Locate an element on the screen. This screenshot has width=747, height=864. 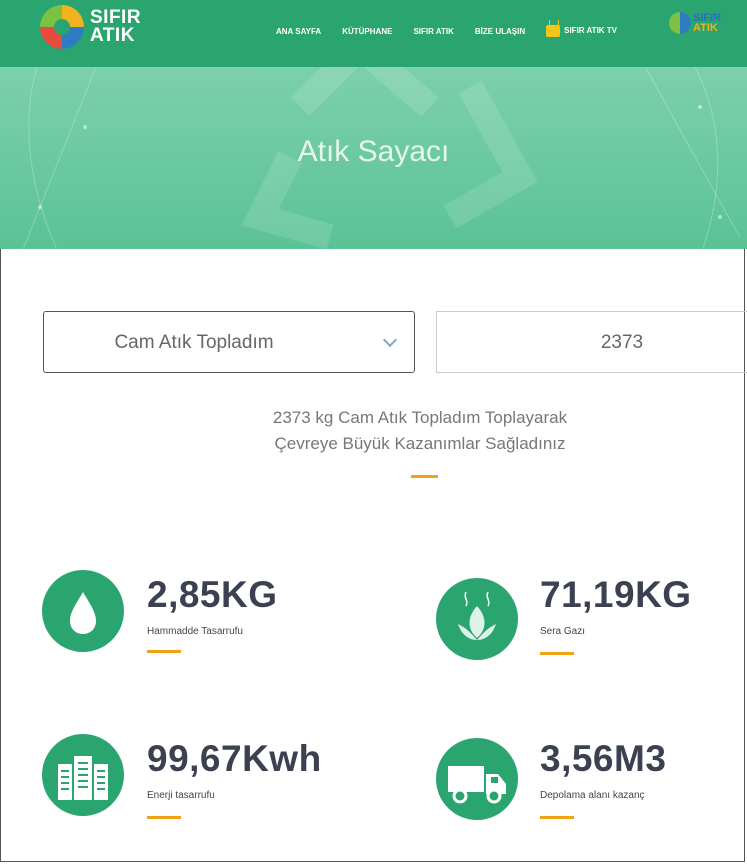
menu-item-ana-sayfa: ANA SAYFA is located at coordinates (298, 31).